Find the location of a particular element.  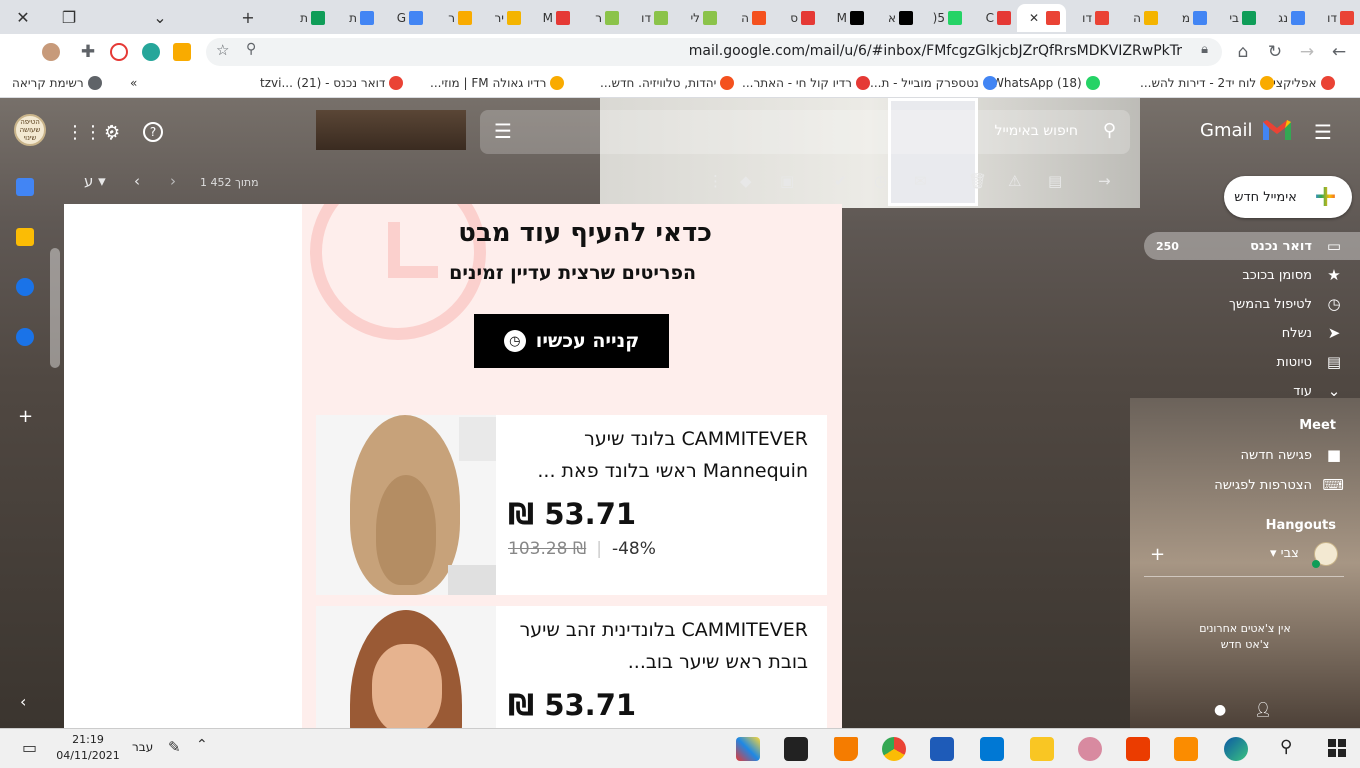

buy-now-button: קנייה עכשיו ◷ is located at coordinates (571, 341).